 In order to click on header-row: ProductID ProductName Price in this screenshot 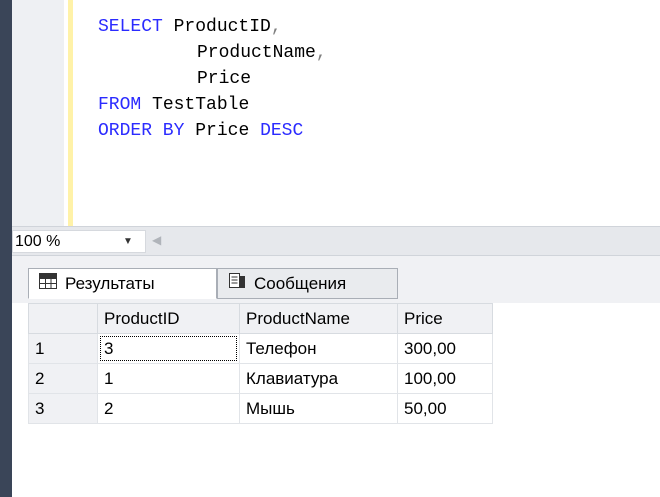, I will do `click(260, 318)`.